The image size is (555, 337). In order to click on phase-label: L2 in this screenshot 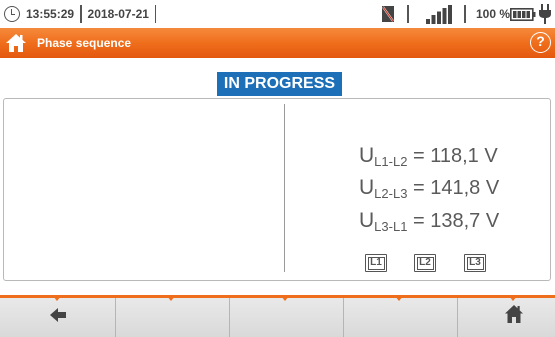, I will do `click(425, 262)`.